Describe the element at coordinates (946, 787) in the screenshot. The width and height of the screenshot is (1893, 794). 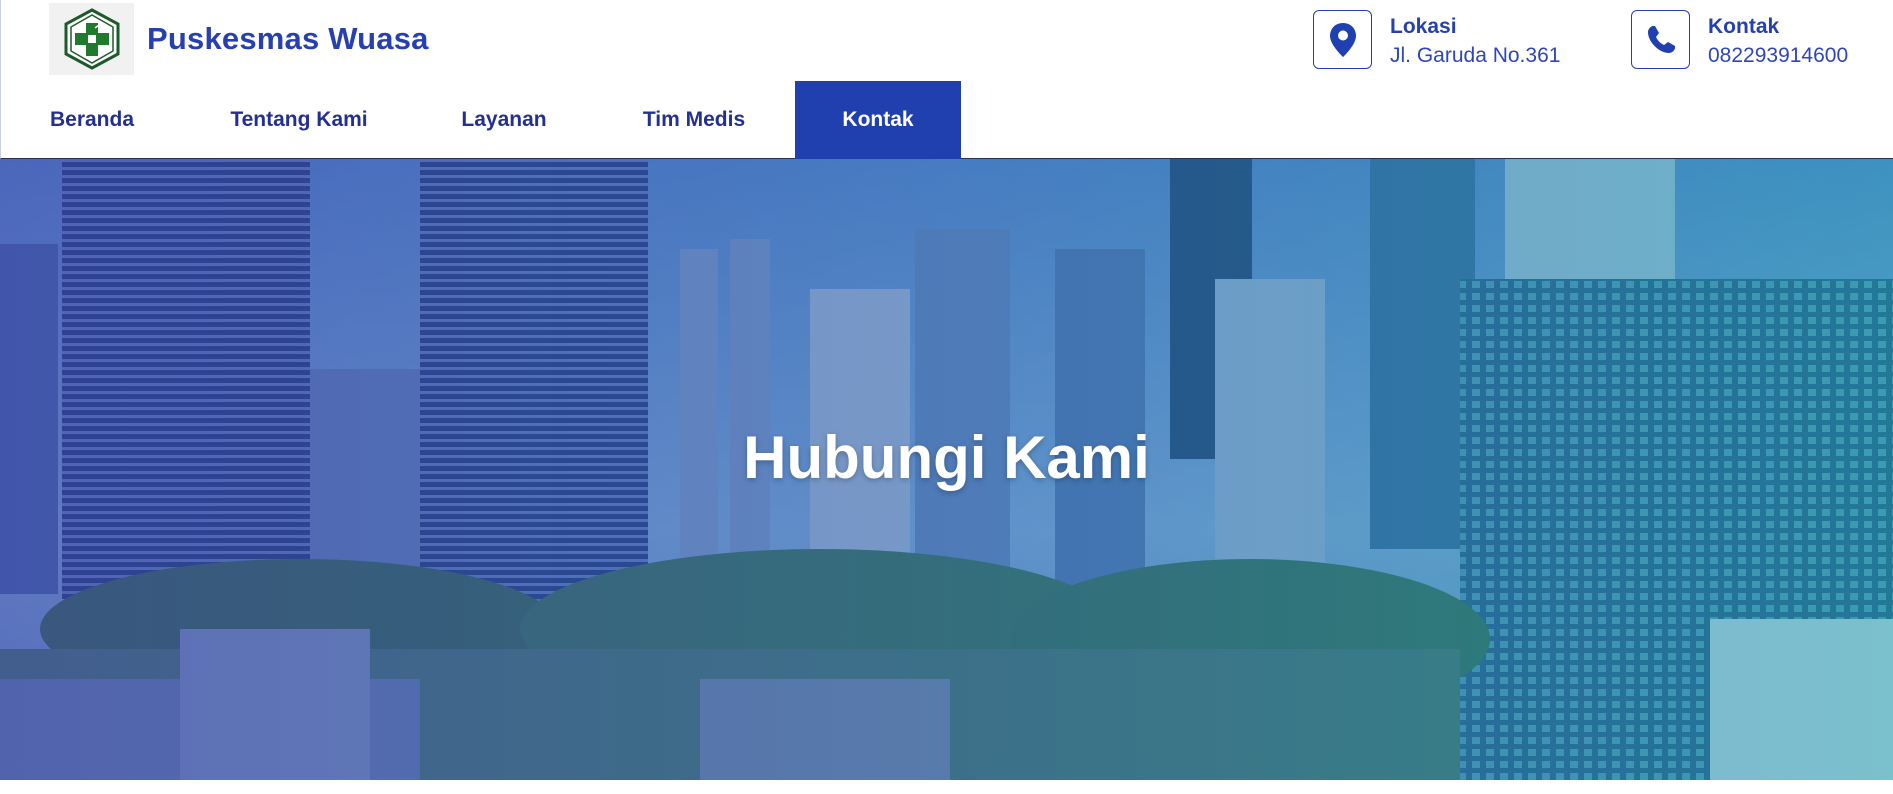
I see `page-bottom-area` at that location.